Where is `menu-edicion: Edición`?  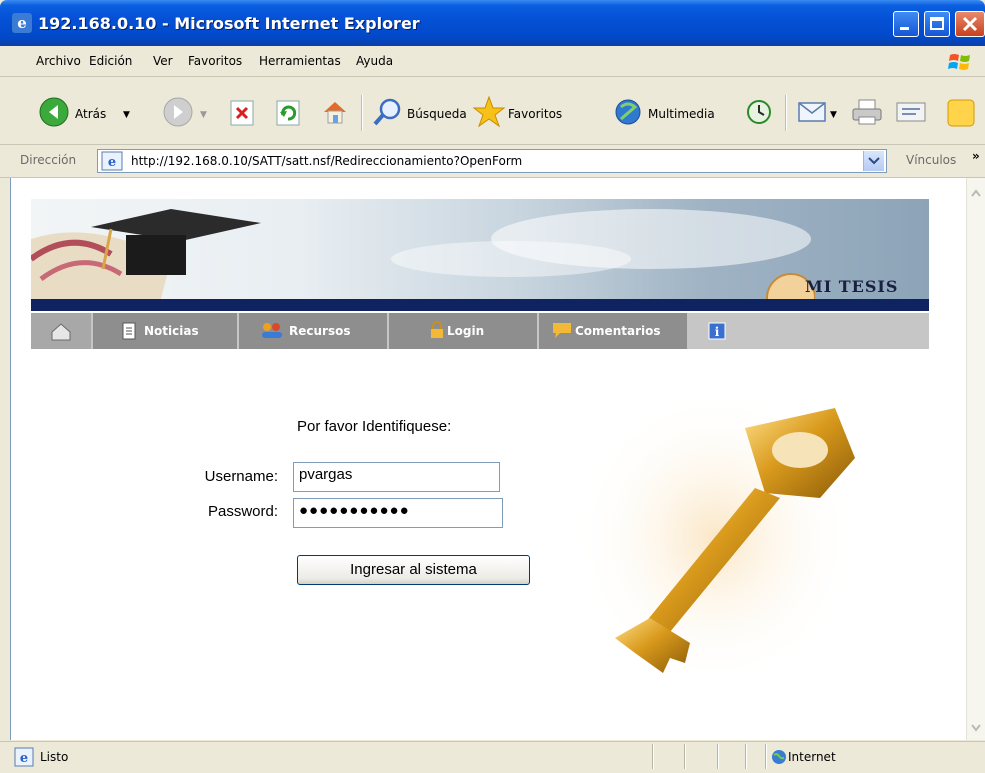
menu-edicion: Edición is located at coordinates (110, 61).